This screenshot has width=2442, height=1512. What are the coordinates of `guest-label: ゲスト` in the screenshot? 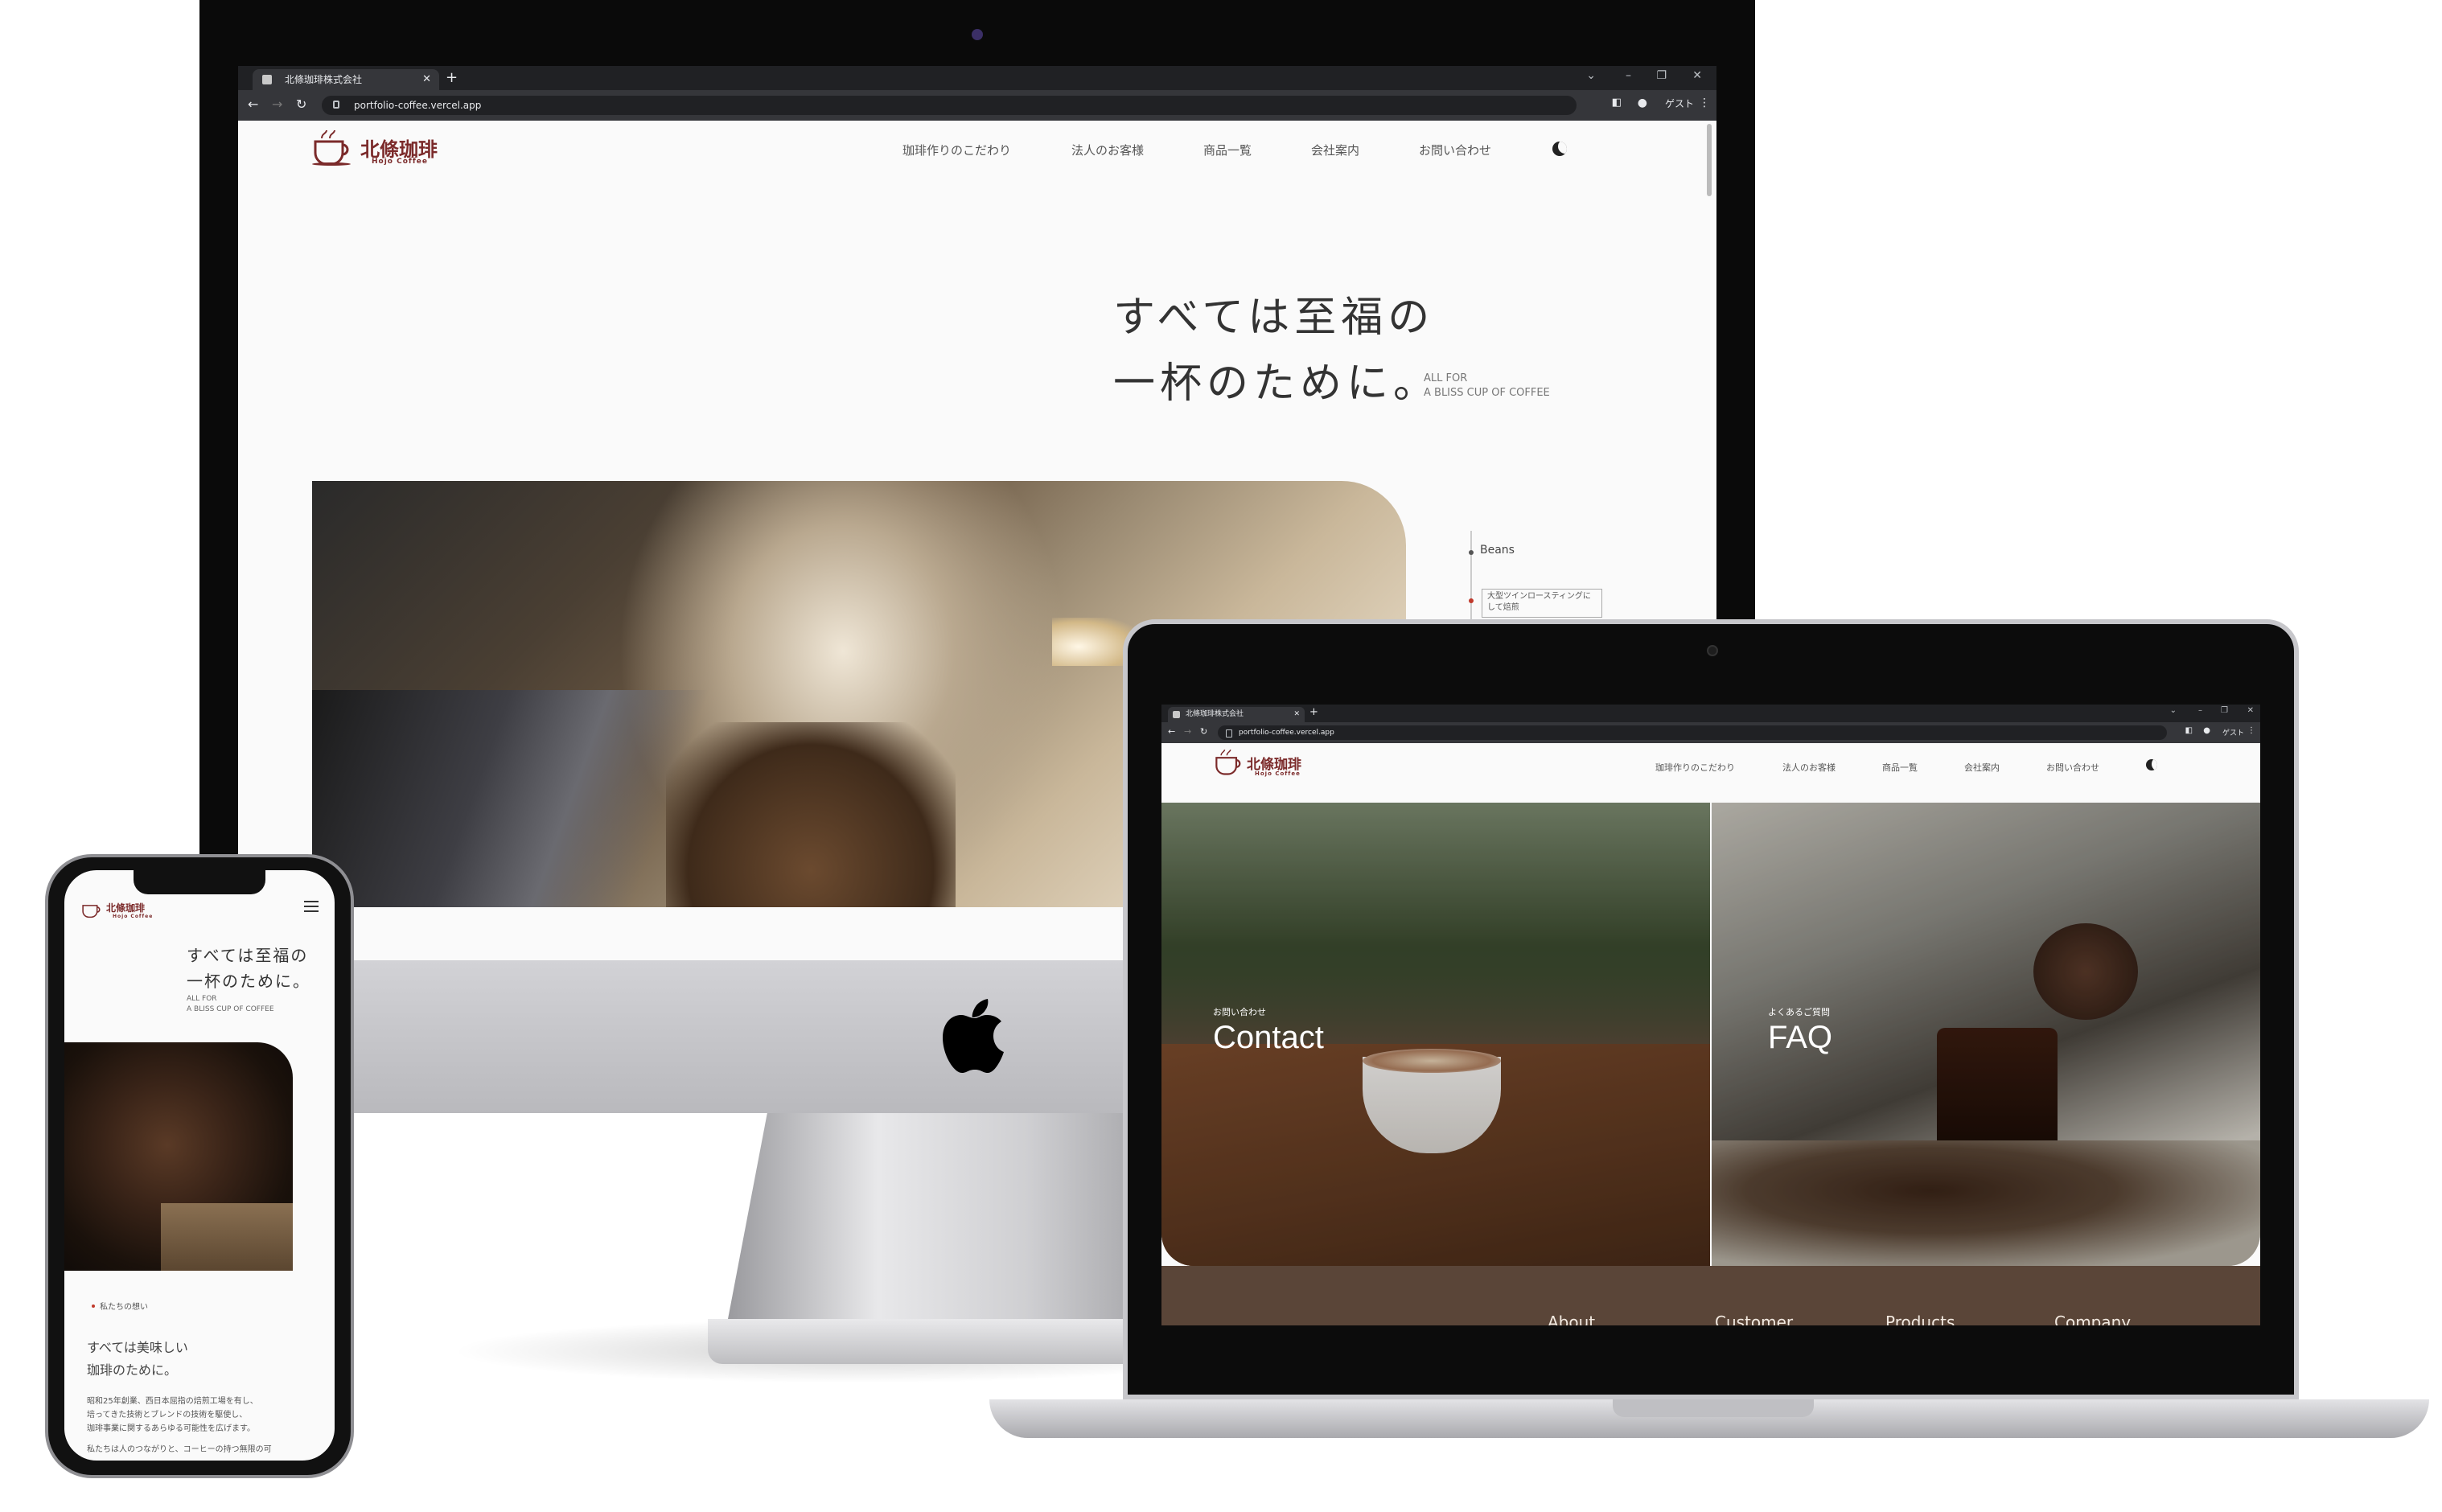 It's located at (1679, 104).